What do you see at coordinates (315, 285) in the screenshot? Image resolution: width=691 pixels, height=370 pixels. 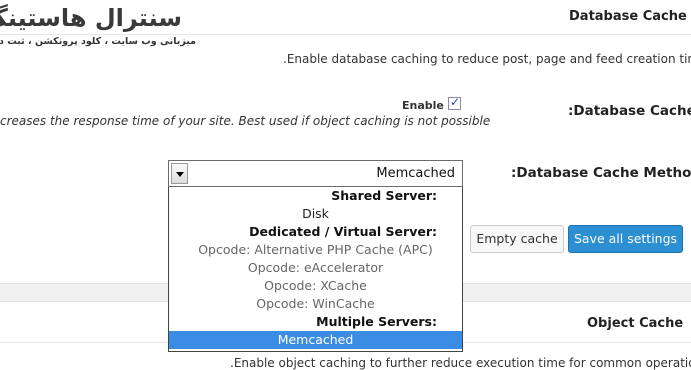 I see `option-opcode-xcache: Opcode: XCache` at bounding box center [315, 285].